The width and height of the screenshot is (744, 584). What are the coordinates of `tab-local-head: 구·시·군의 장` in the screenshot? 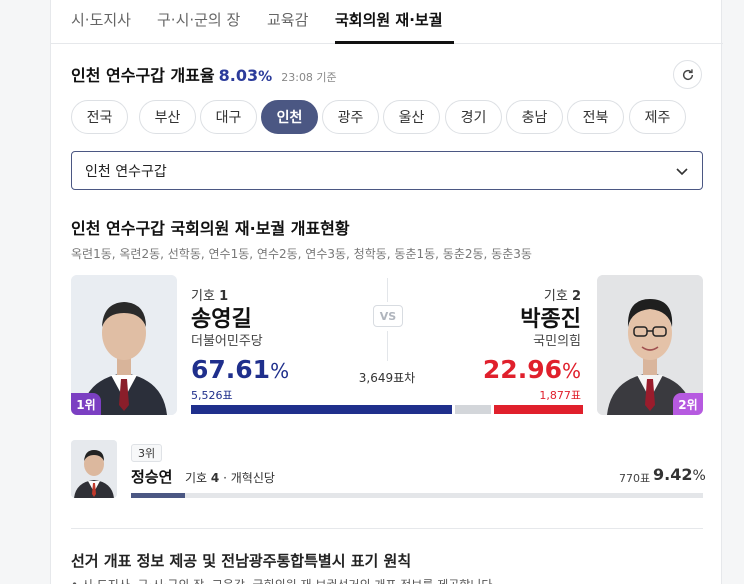 It's located at (198, 19).